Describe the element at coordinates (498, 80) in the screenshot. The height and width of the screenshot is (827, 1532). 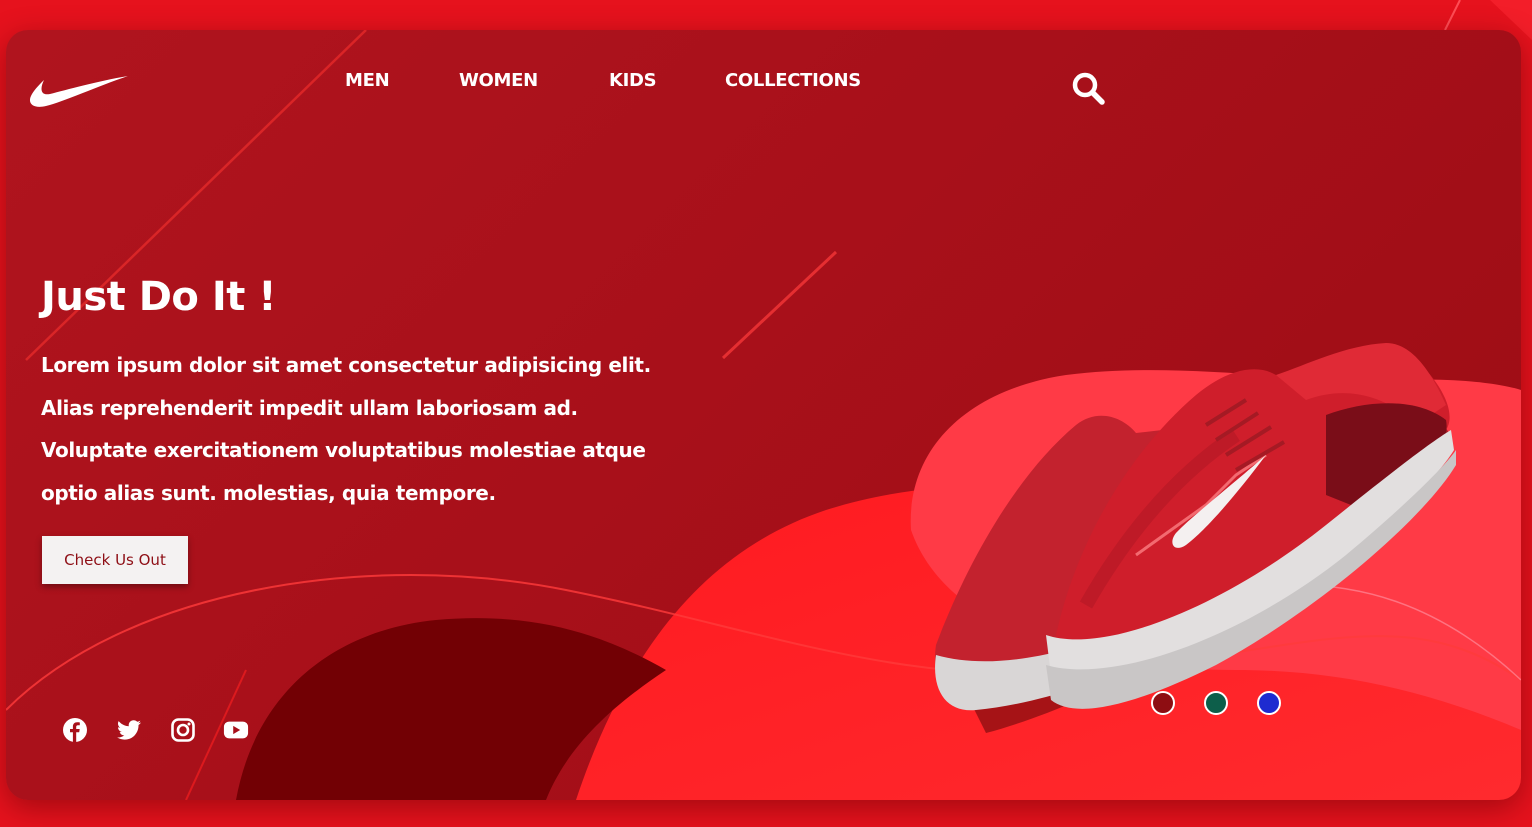
I see `nav-item-women: WOMEN` at that location.